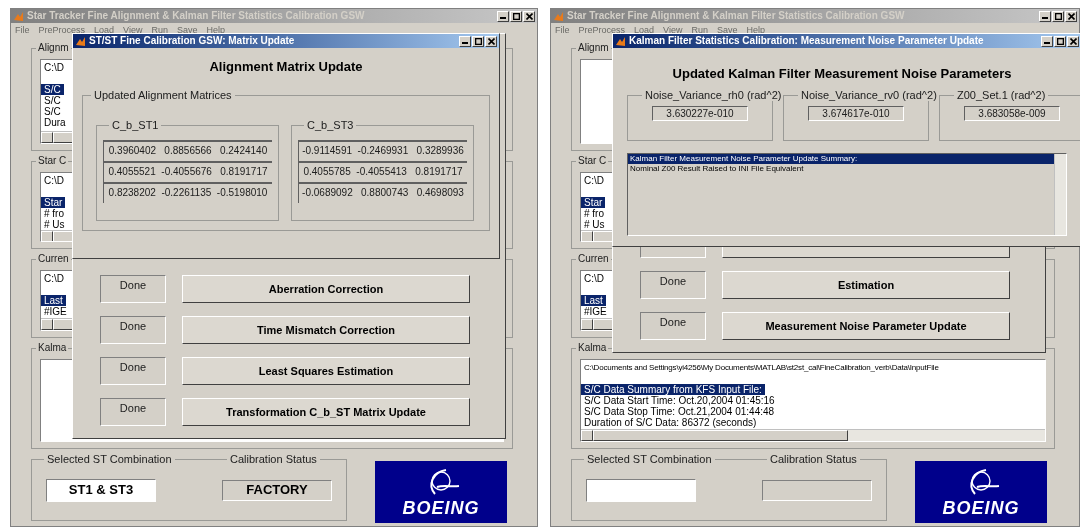 The width and height of the screenshot is (1080, 531). I want to click on group-label: Curren, so click(593, 259).